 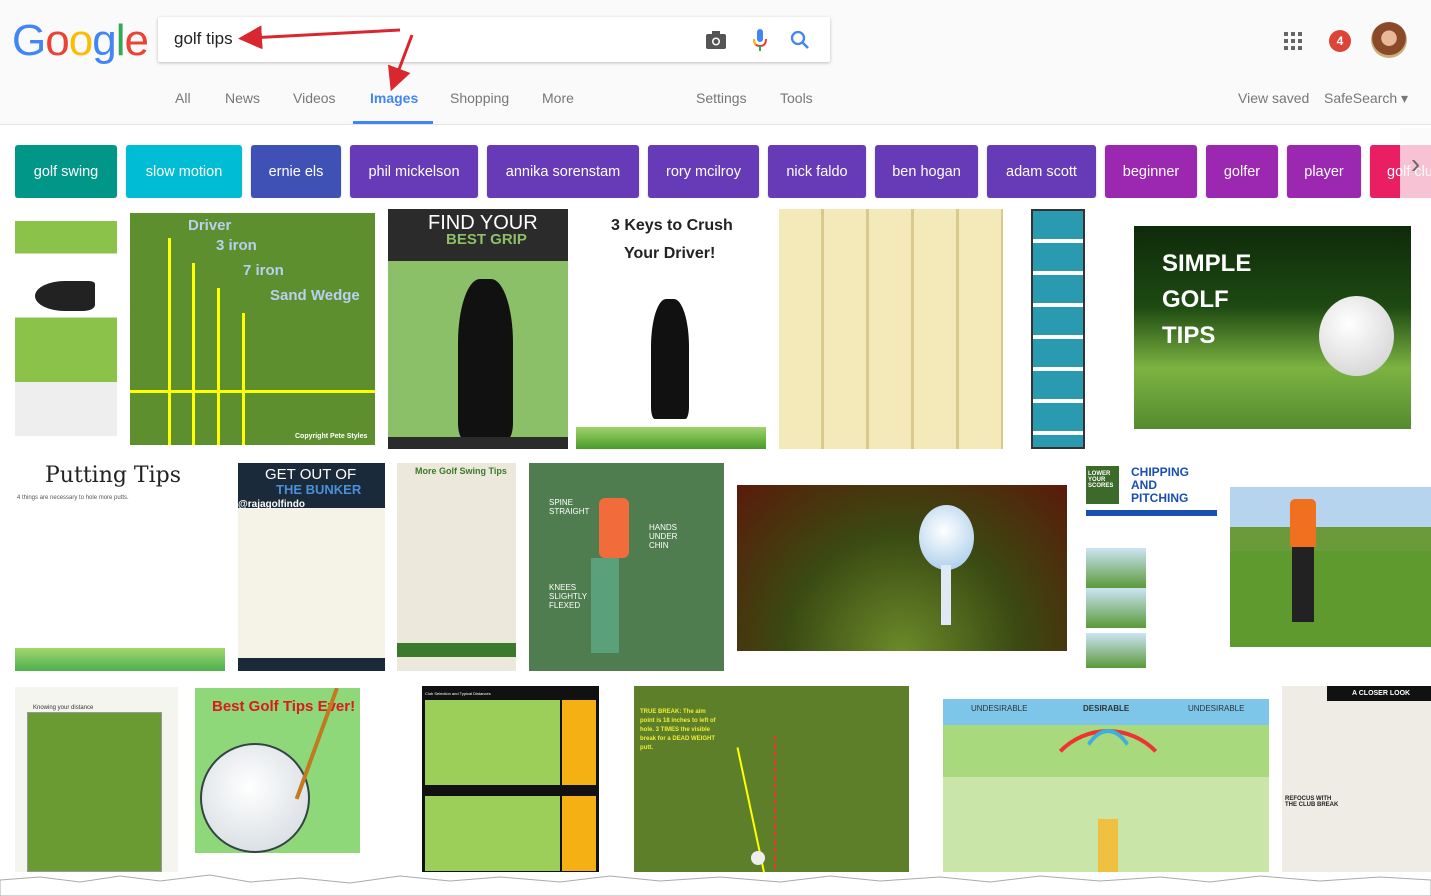 I want to click on settings-link: Settings, so click(x=721, y=98).